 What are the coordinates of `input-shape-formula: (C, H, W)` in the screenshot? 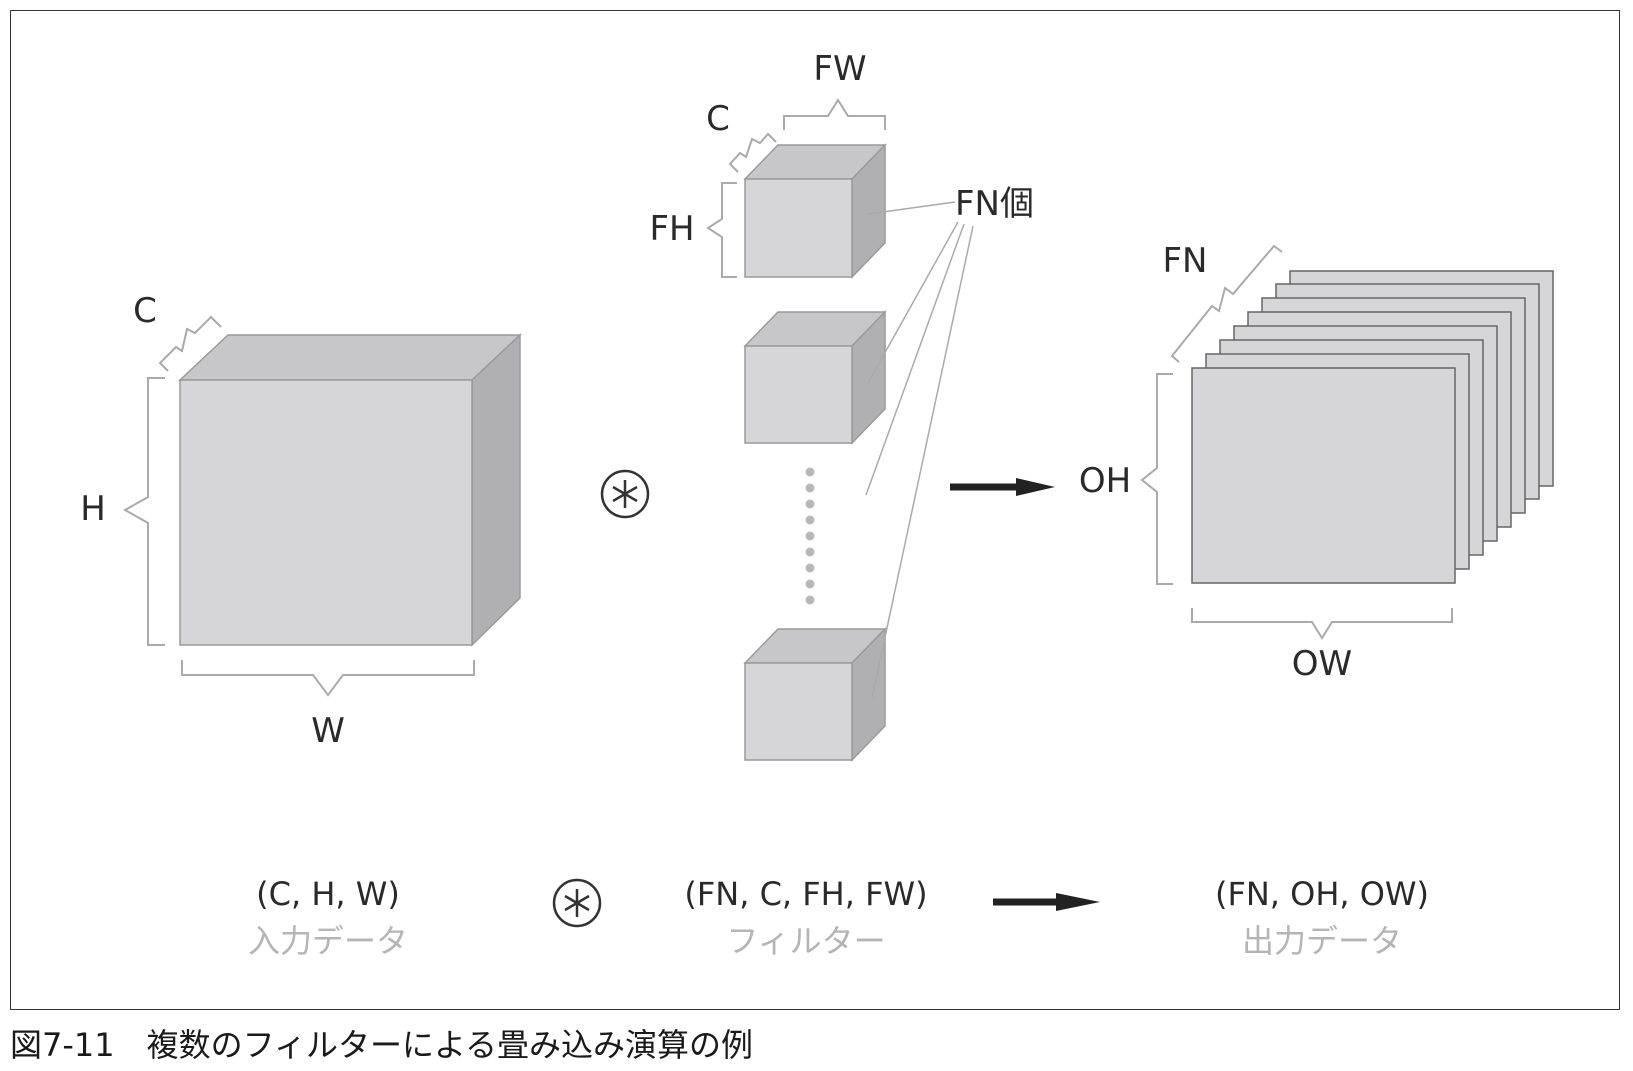 It's located at (328, 894).